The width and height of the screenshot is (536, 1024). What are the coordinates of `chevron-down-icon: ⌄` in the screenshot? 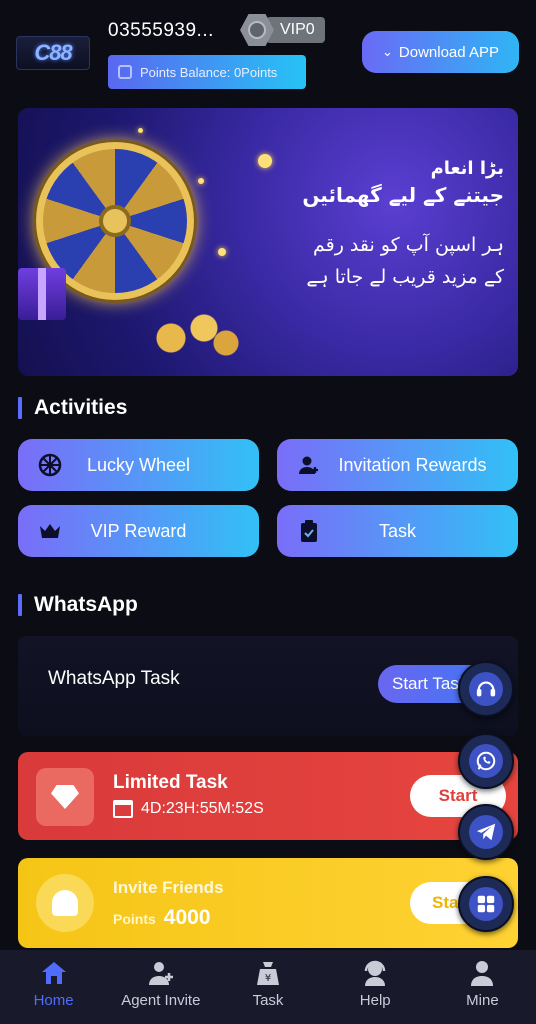 It's located at (387, 51).